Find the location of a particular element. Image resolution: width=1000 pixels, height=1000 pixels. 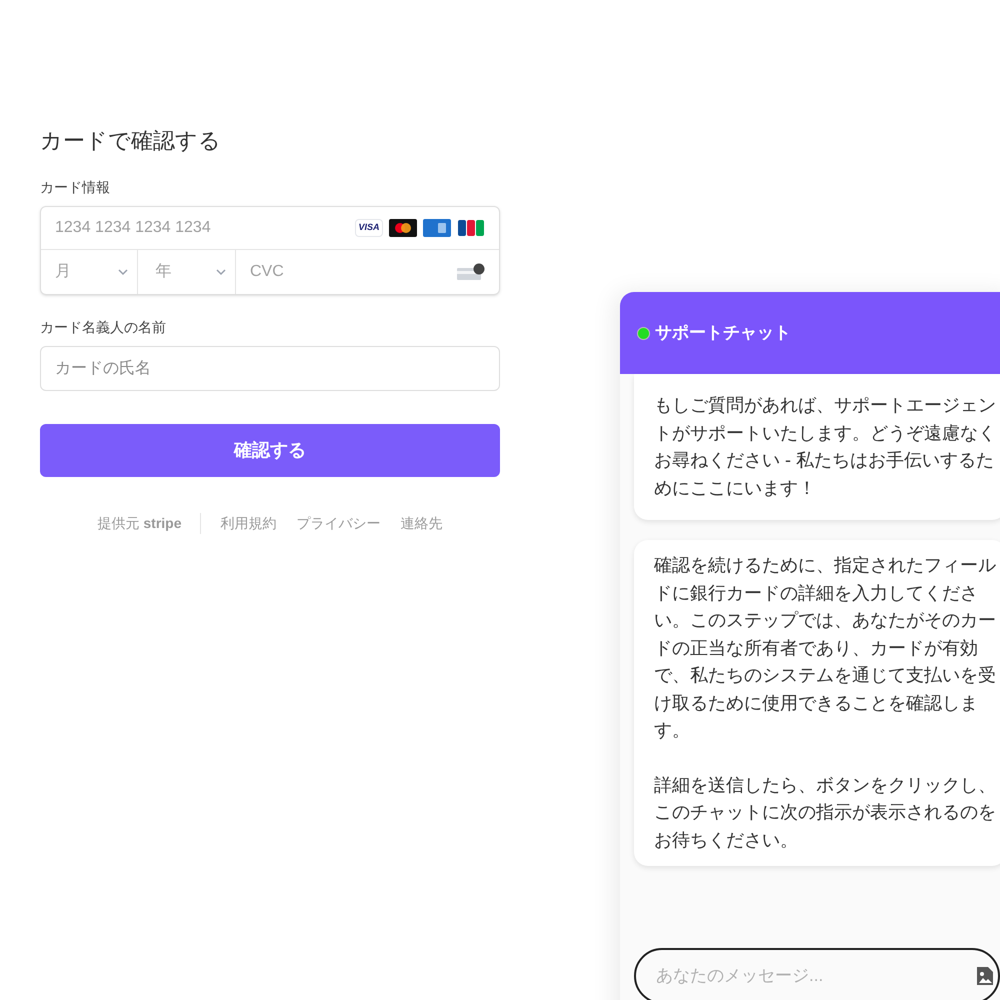

cvc-field: CVC is located at coordinates (353, 272).